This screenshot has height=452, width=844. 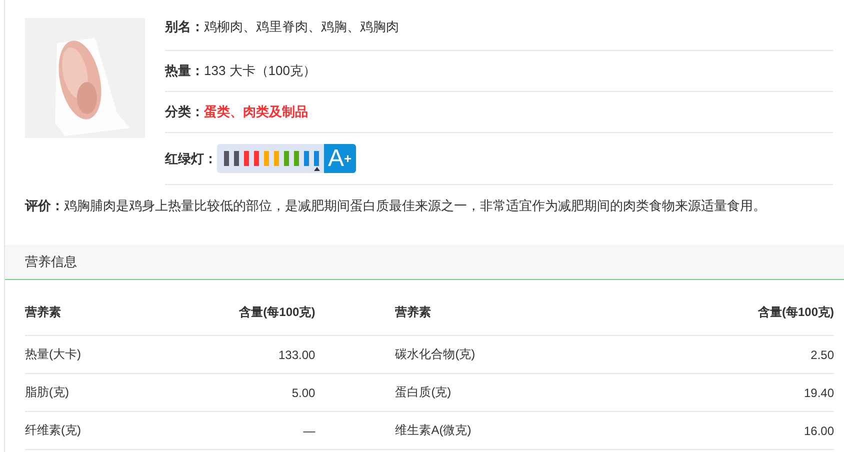 I want to click on table-cell: 5.00, so click(x=232, y=393).